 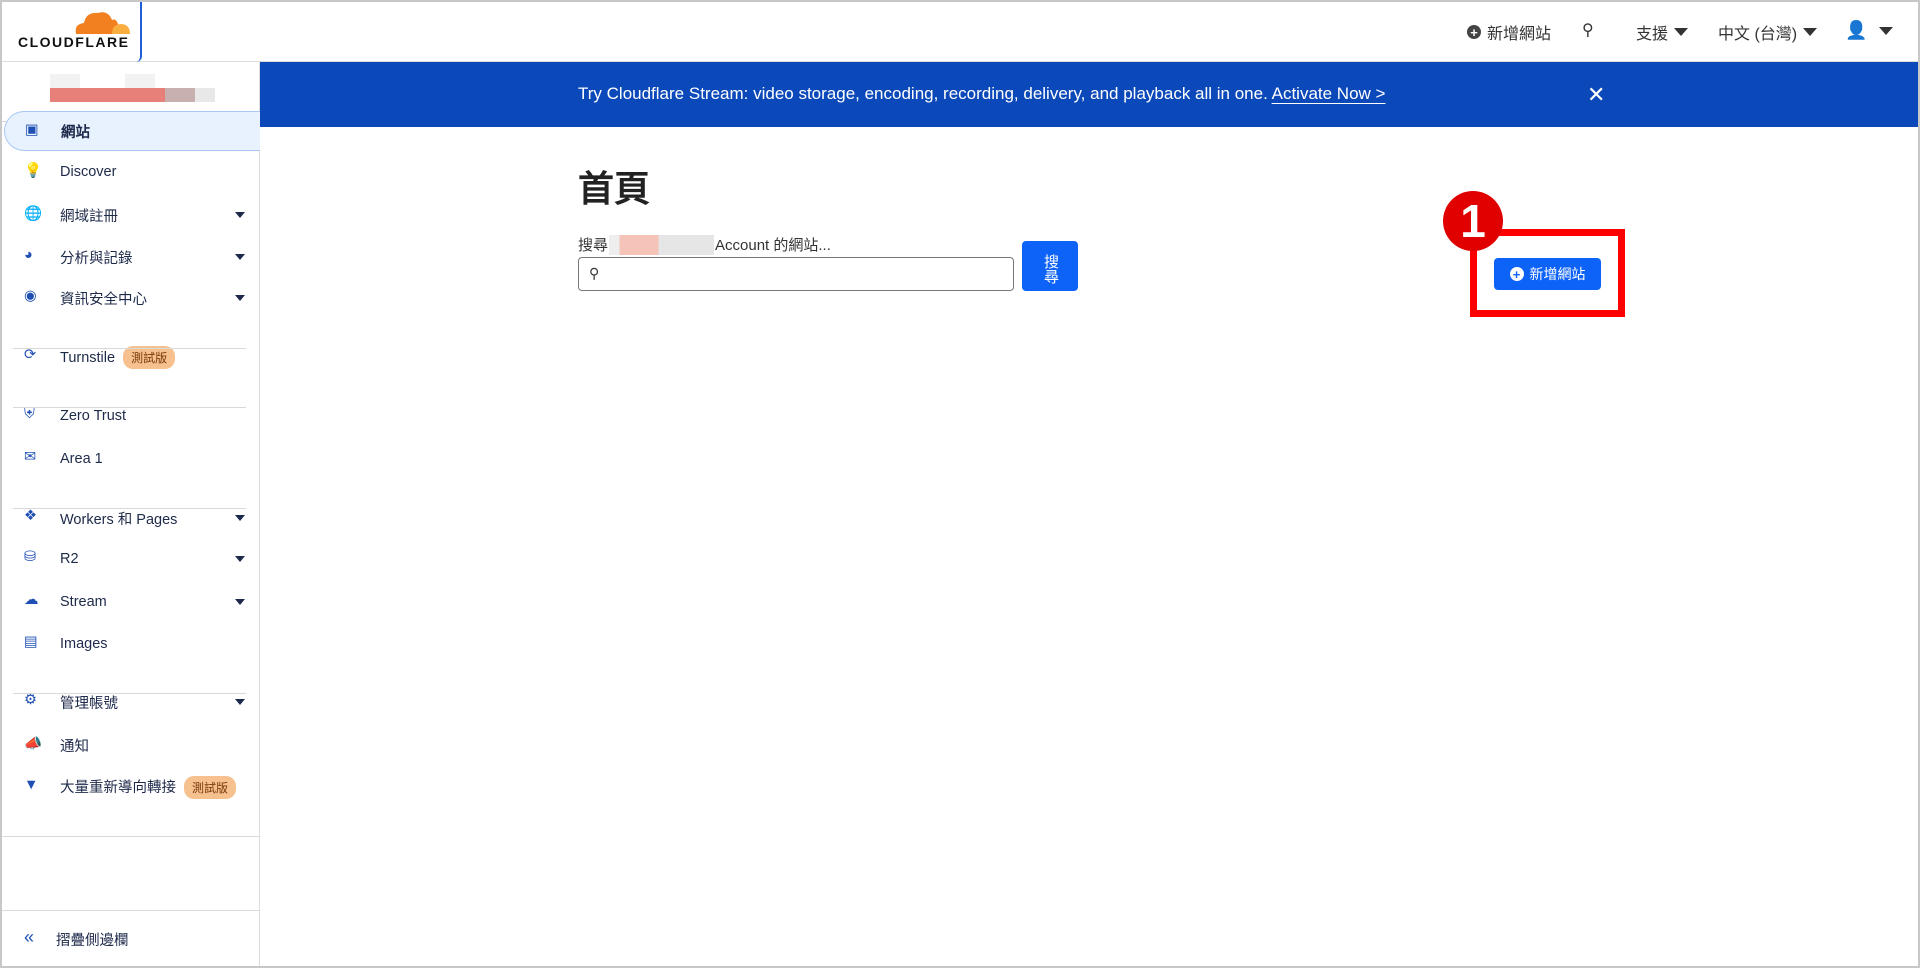 I want to click on sidebar-item-網域註冊: 🌐 網域註冊, so click(x=132, y=215).